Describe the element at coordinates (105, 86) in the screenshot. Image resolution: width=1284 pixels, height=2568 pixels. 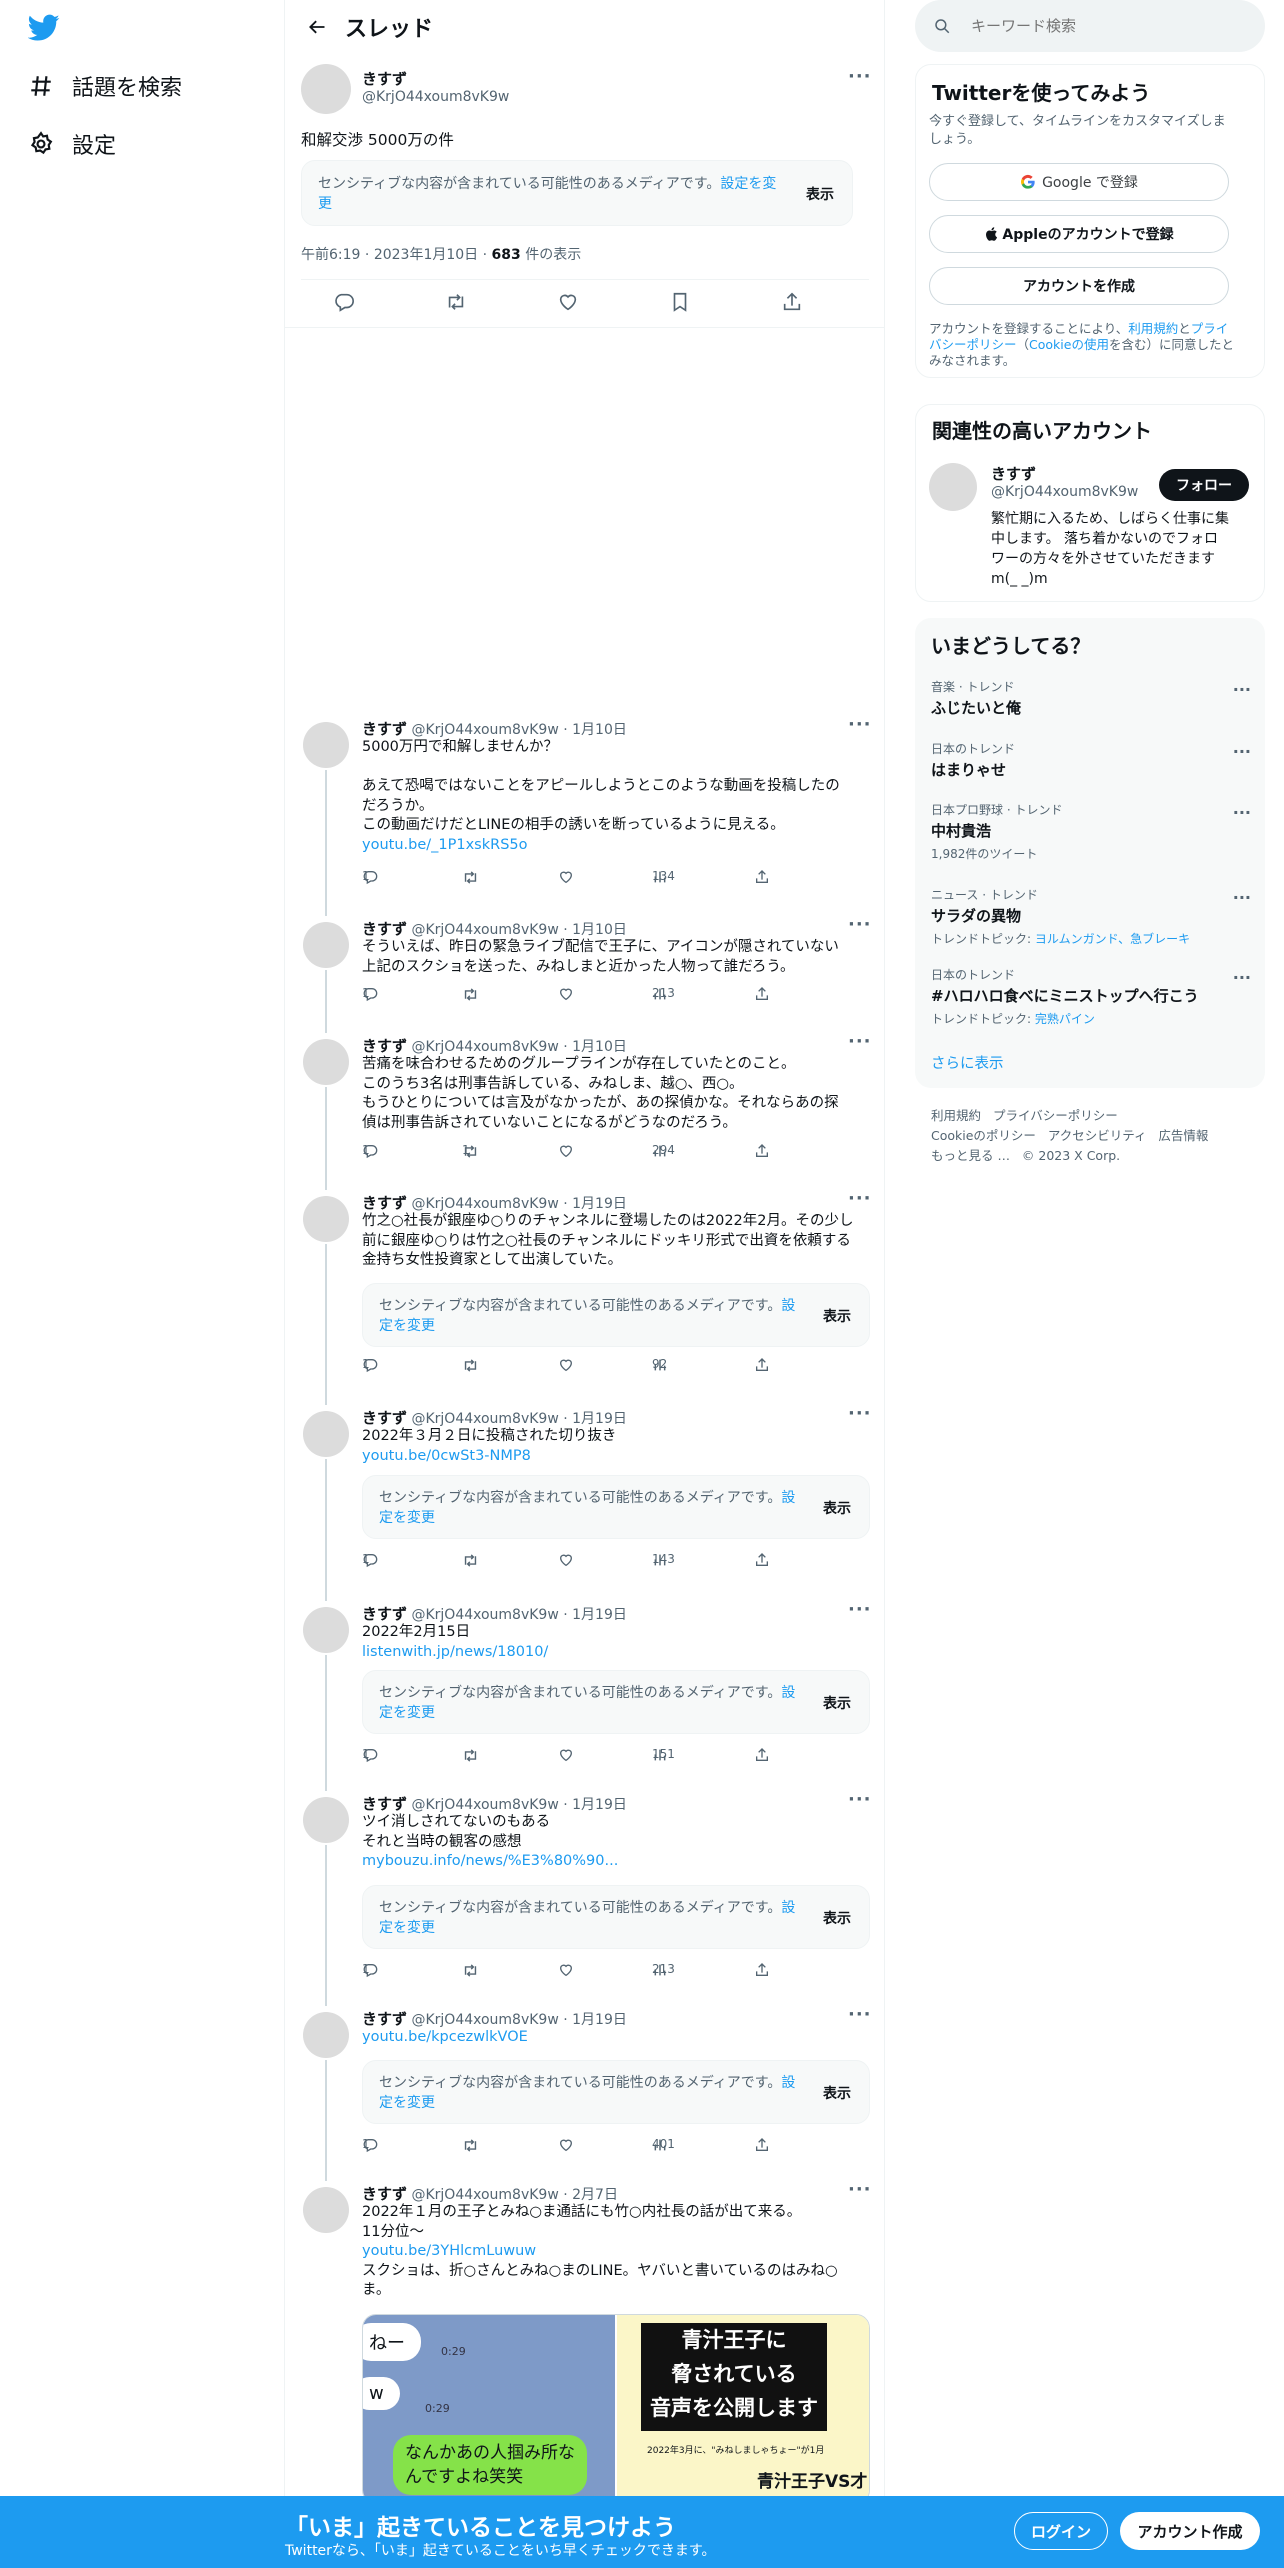
I see `nav-explore: 話題を検索` at that location.